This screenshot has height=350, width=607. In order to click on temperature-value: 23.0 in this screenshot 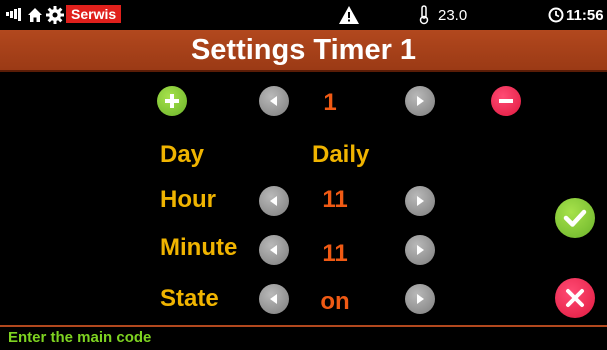, I will do `click(453, 15)`.